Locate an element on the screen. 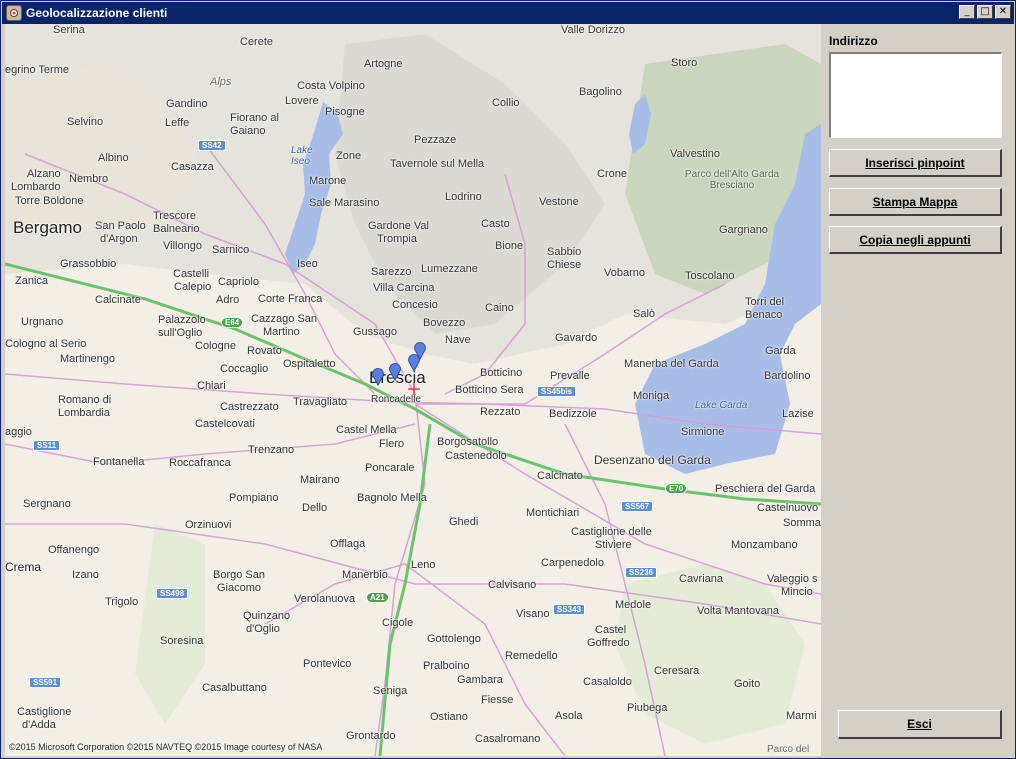 The height and width of the screenshot is (759, 1016). map-label-monzambano: Monzambano is located at coordinates (764, 545).